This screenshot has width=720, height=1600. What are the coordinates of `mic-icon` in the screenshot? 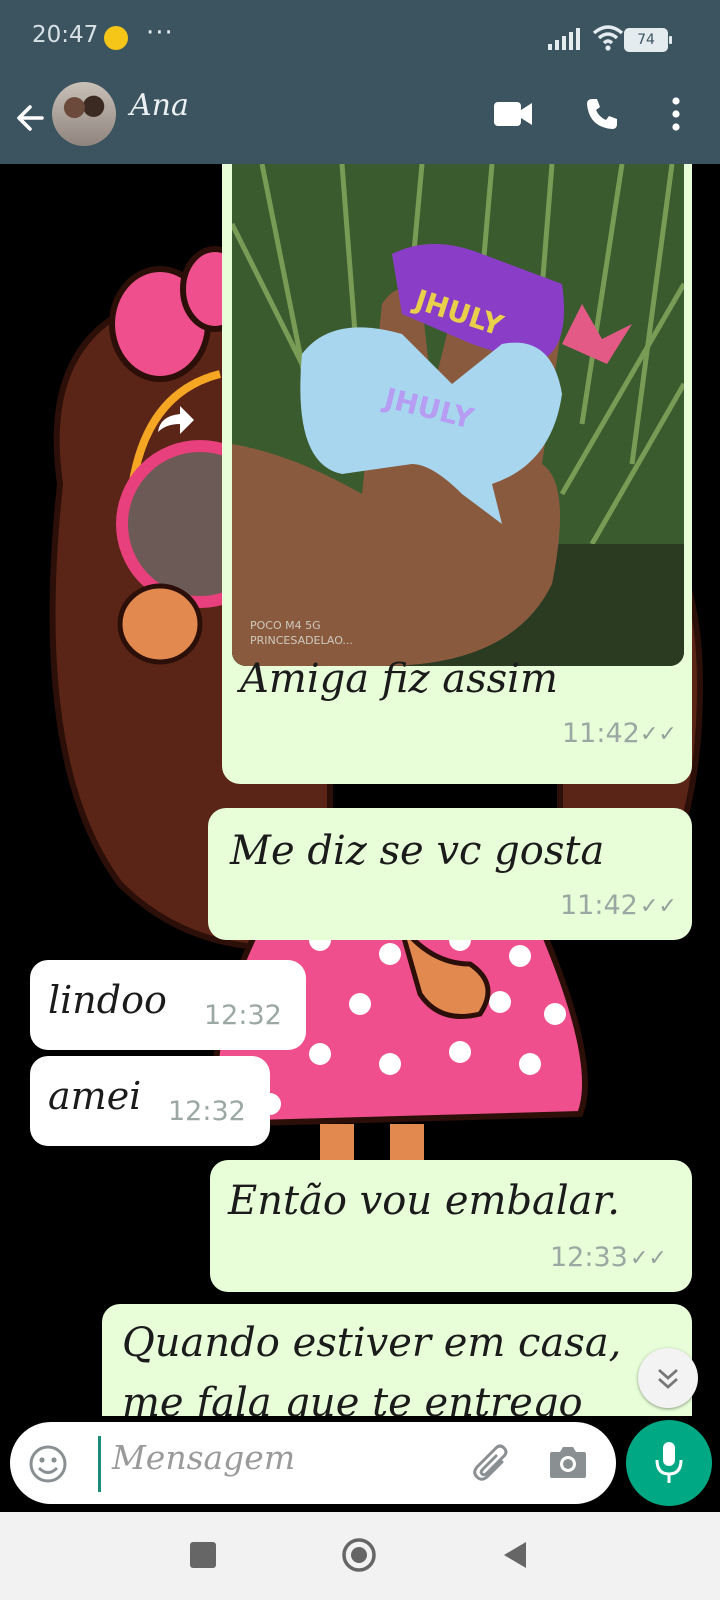 It's located at (669, 1462).